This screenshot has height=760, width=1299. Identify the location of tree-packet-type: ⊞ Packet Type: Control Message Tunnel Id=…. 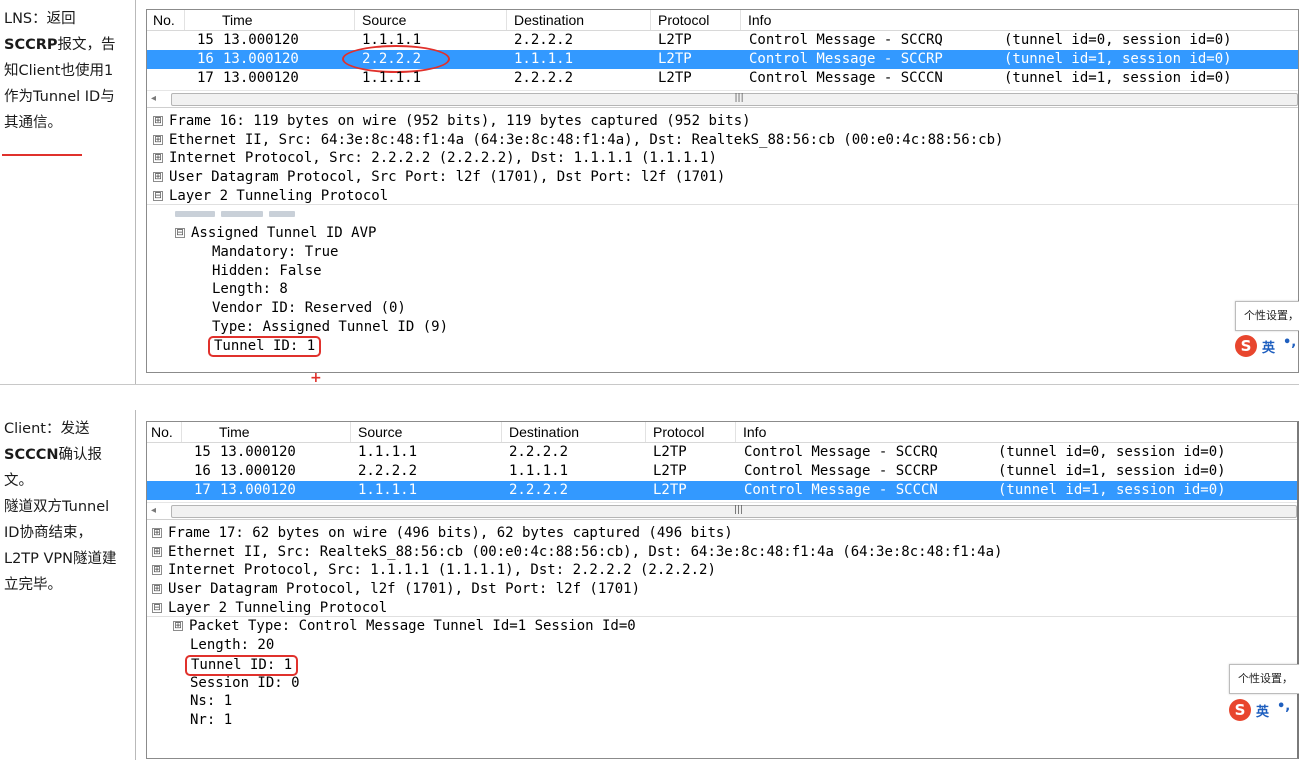
(722, 626).